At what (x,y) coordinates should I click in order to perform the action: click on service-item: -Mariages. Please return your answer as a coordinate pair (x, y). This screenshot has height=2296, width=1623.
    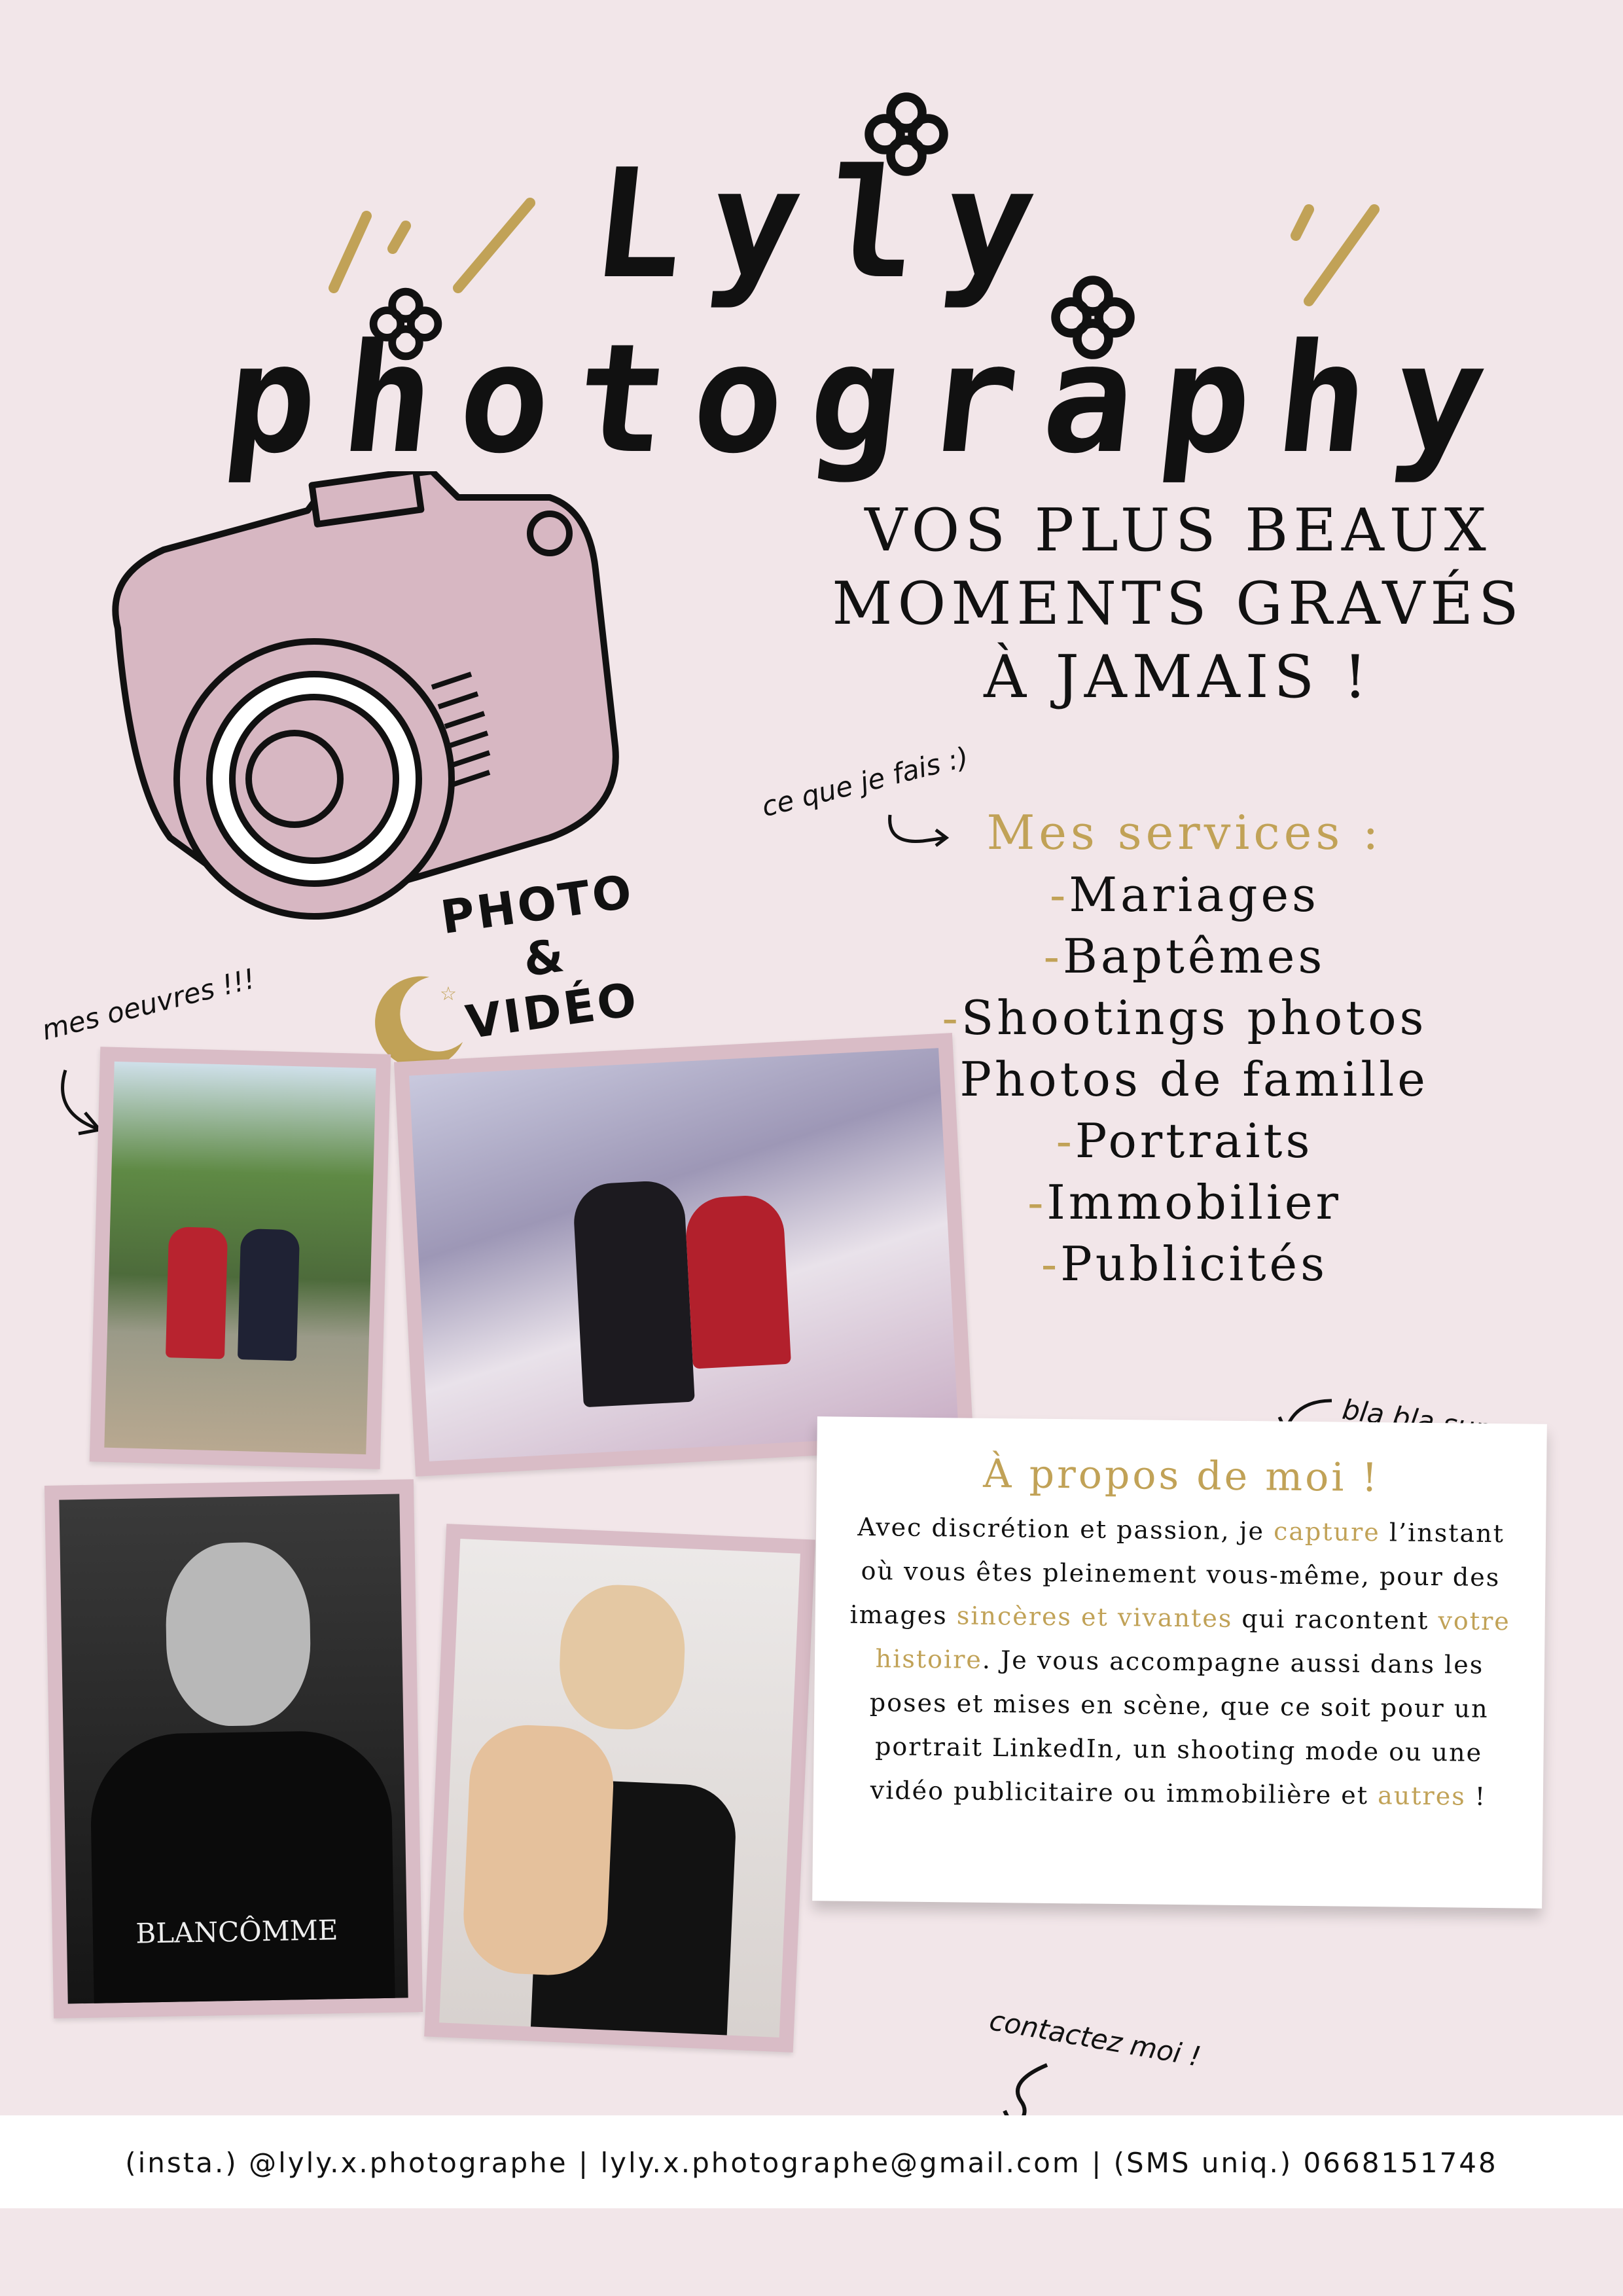
    Looking at the image, I should click on (1184, 895).